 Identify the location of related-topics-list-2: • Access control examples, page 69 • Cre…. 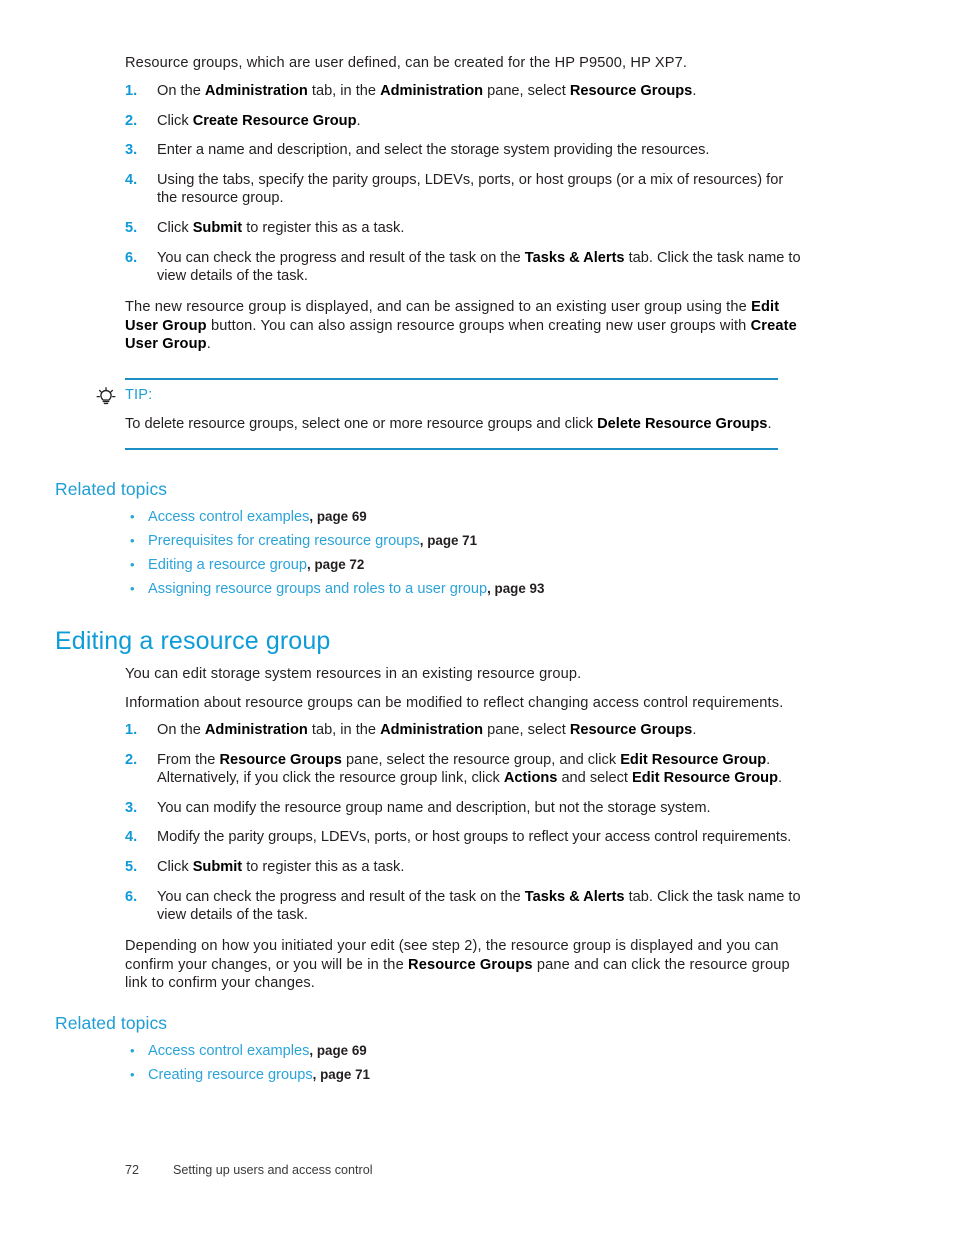
(249, 1066).